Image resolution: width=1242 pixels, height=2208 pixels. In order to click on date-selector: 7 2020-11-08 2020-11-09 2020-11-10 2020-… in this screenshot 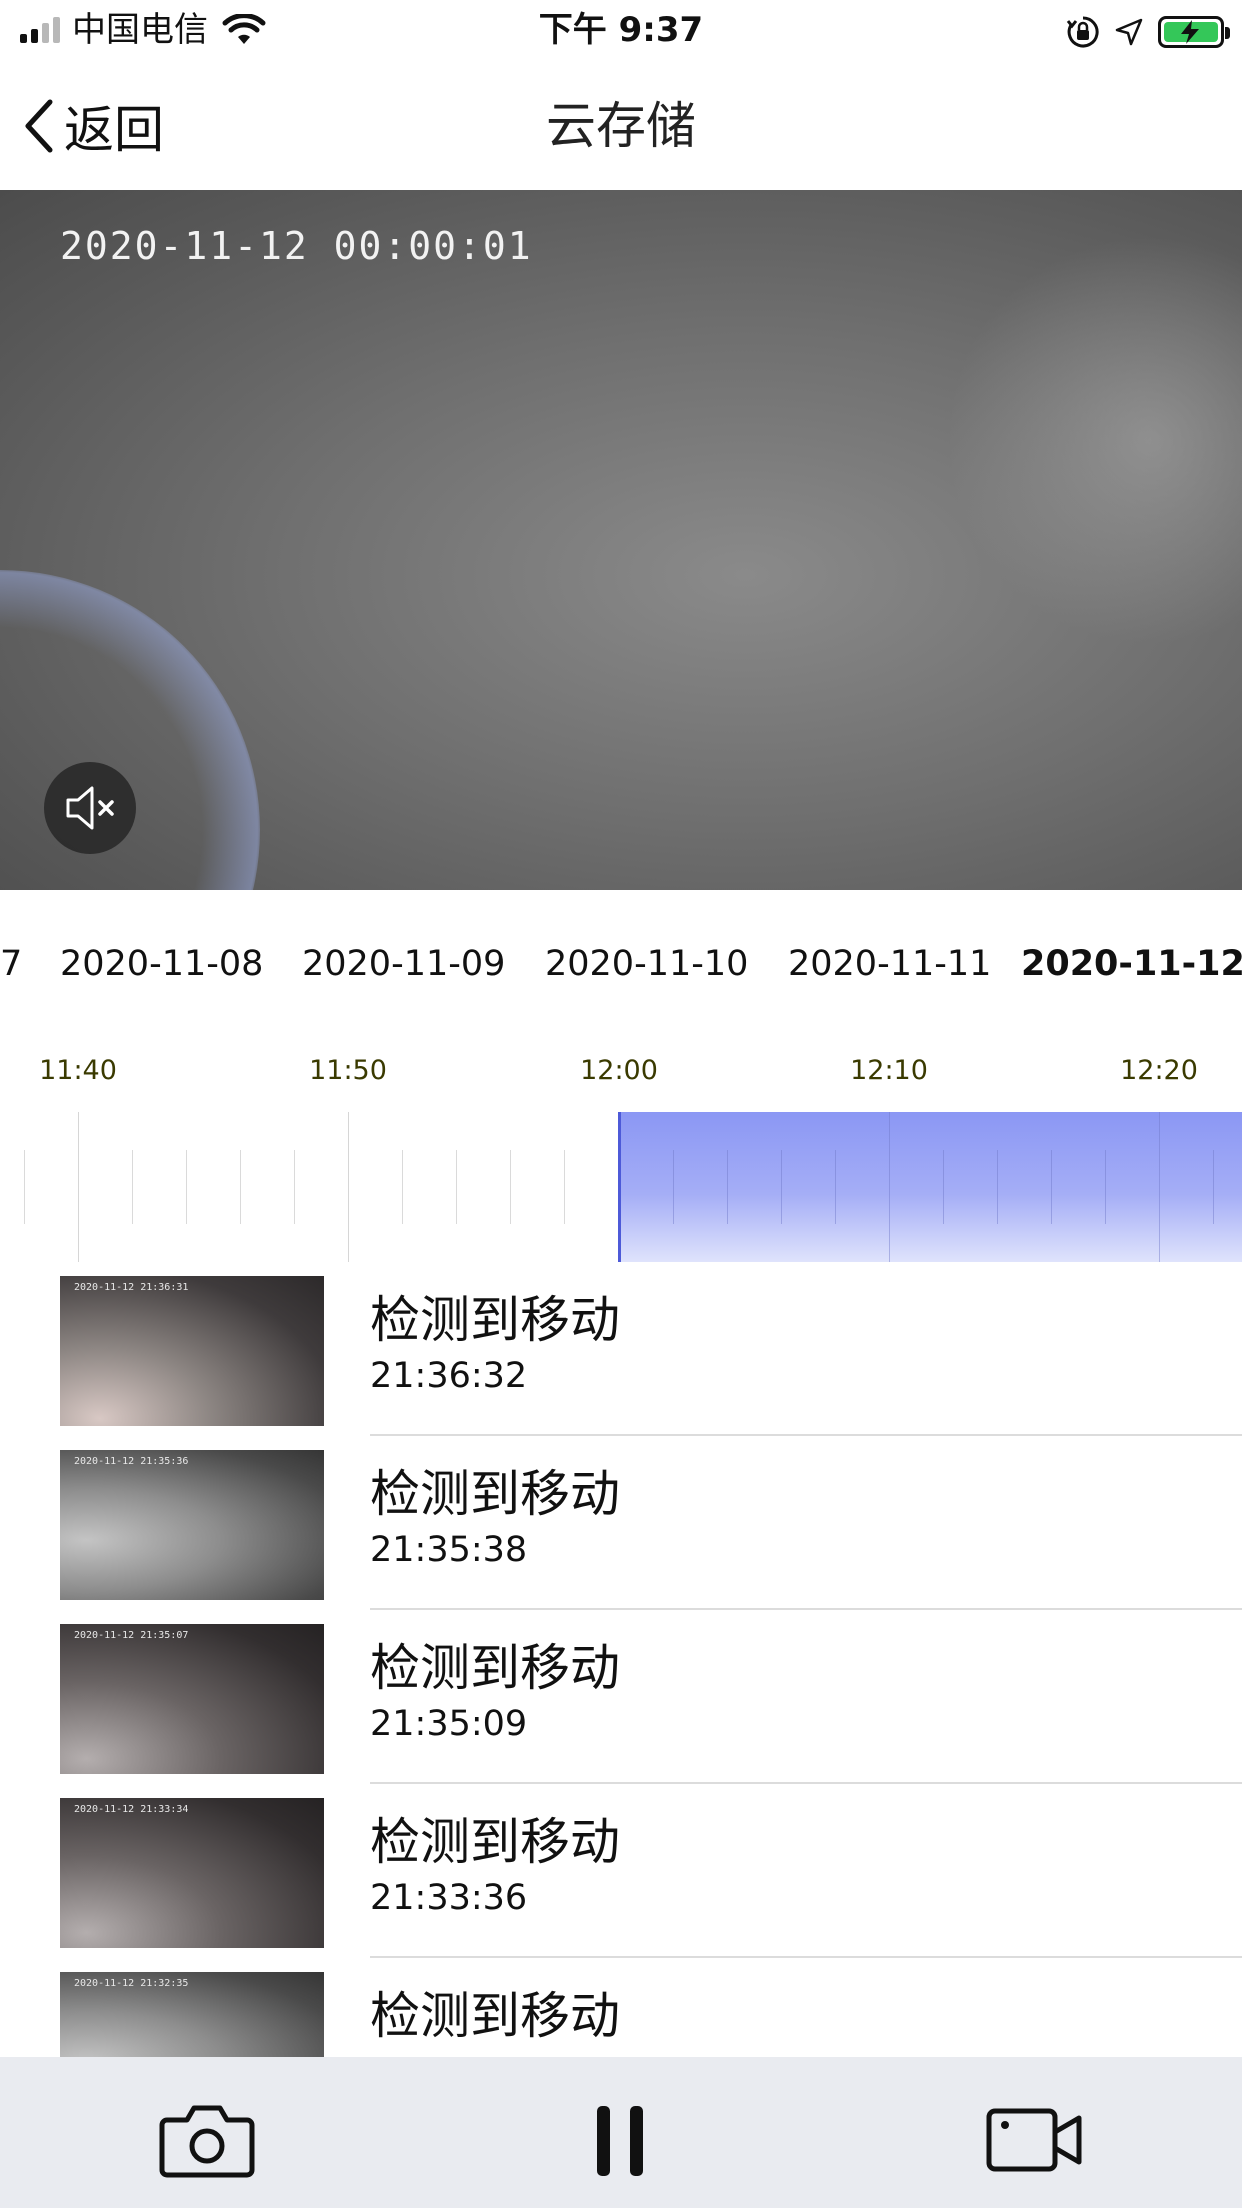, I will do `click(621, 965)`.